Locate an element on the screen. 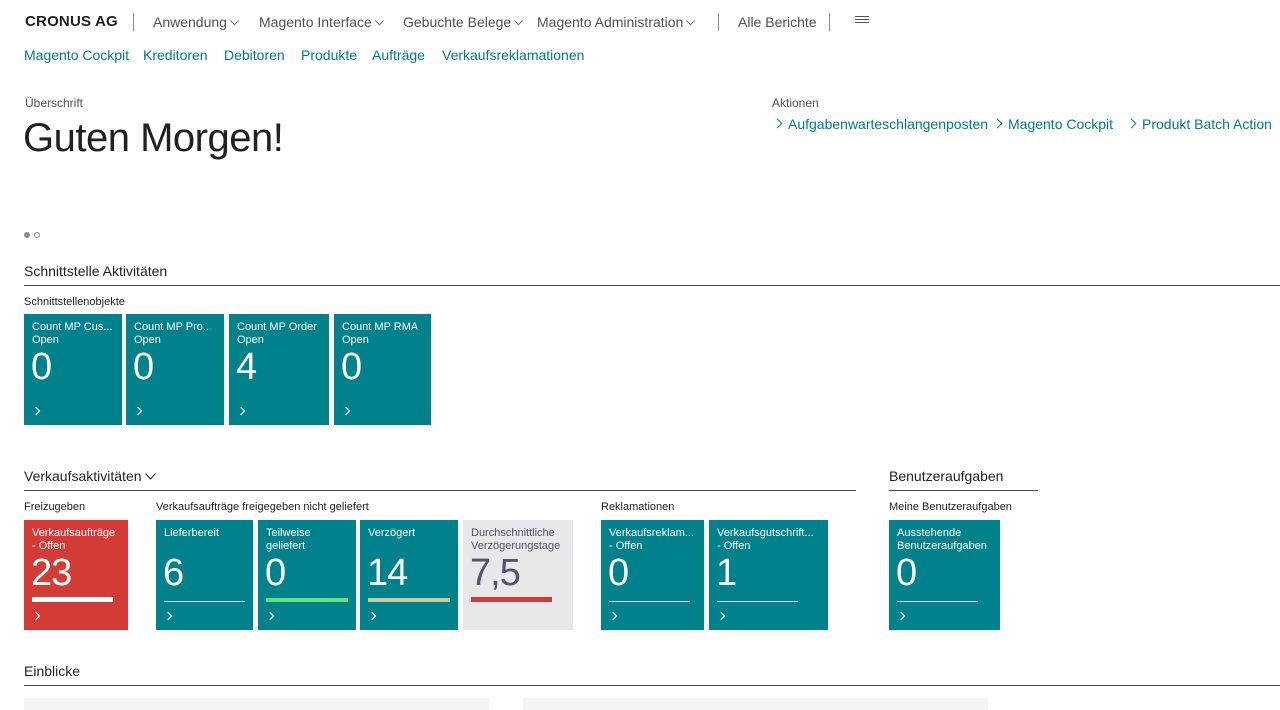 This screenshot has height=710, width=1280. tile-count-mp-order-open: Count MP Order Open 4 is located at coordinates (279, 369).